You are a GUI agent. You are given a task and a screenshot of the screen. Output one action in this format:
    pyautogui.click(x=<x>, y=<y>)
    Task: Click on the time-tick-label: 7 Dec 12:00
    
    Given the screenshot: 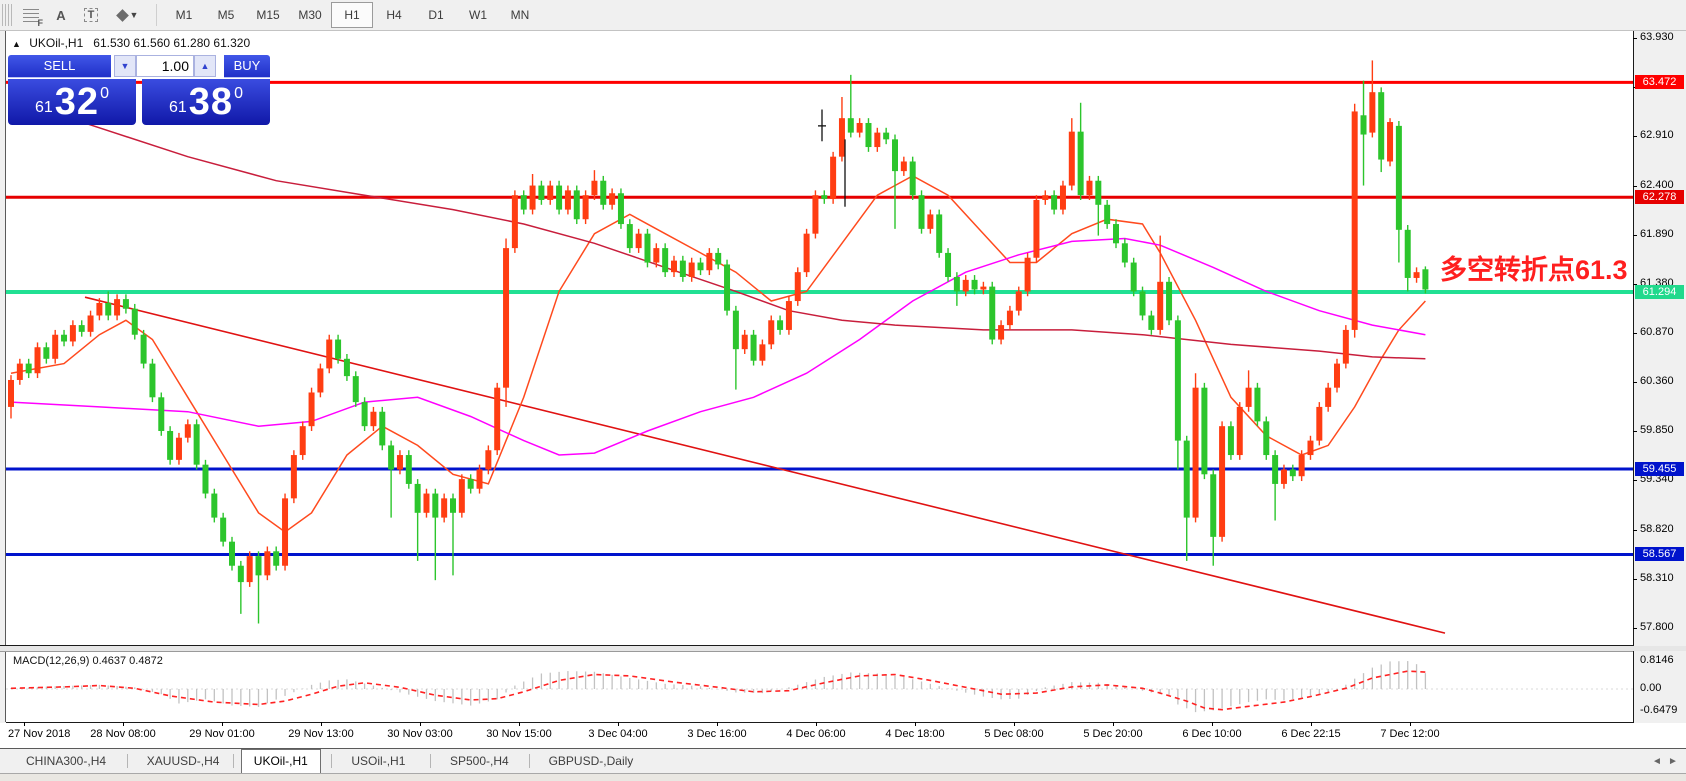 What is the action you would take?
    pyautogui.click(x=1410, y=734)
    